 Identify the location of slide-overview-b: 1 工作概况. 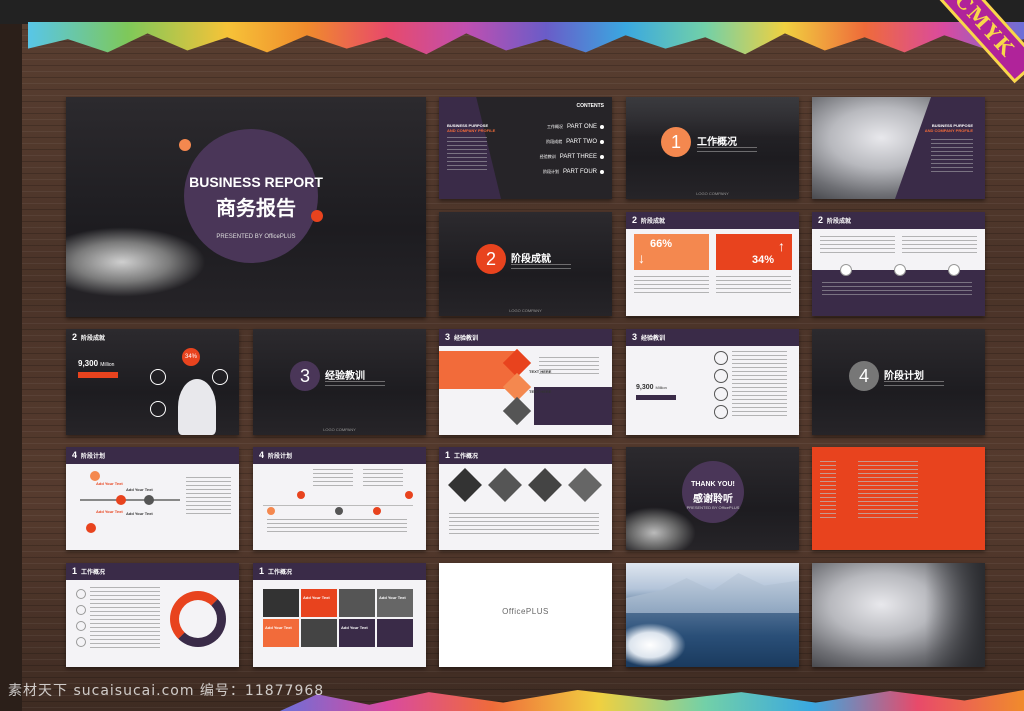
(152, 615).